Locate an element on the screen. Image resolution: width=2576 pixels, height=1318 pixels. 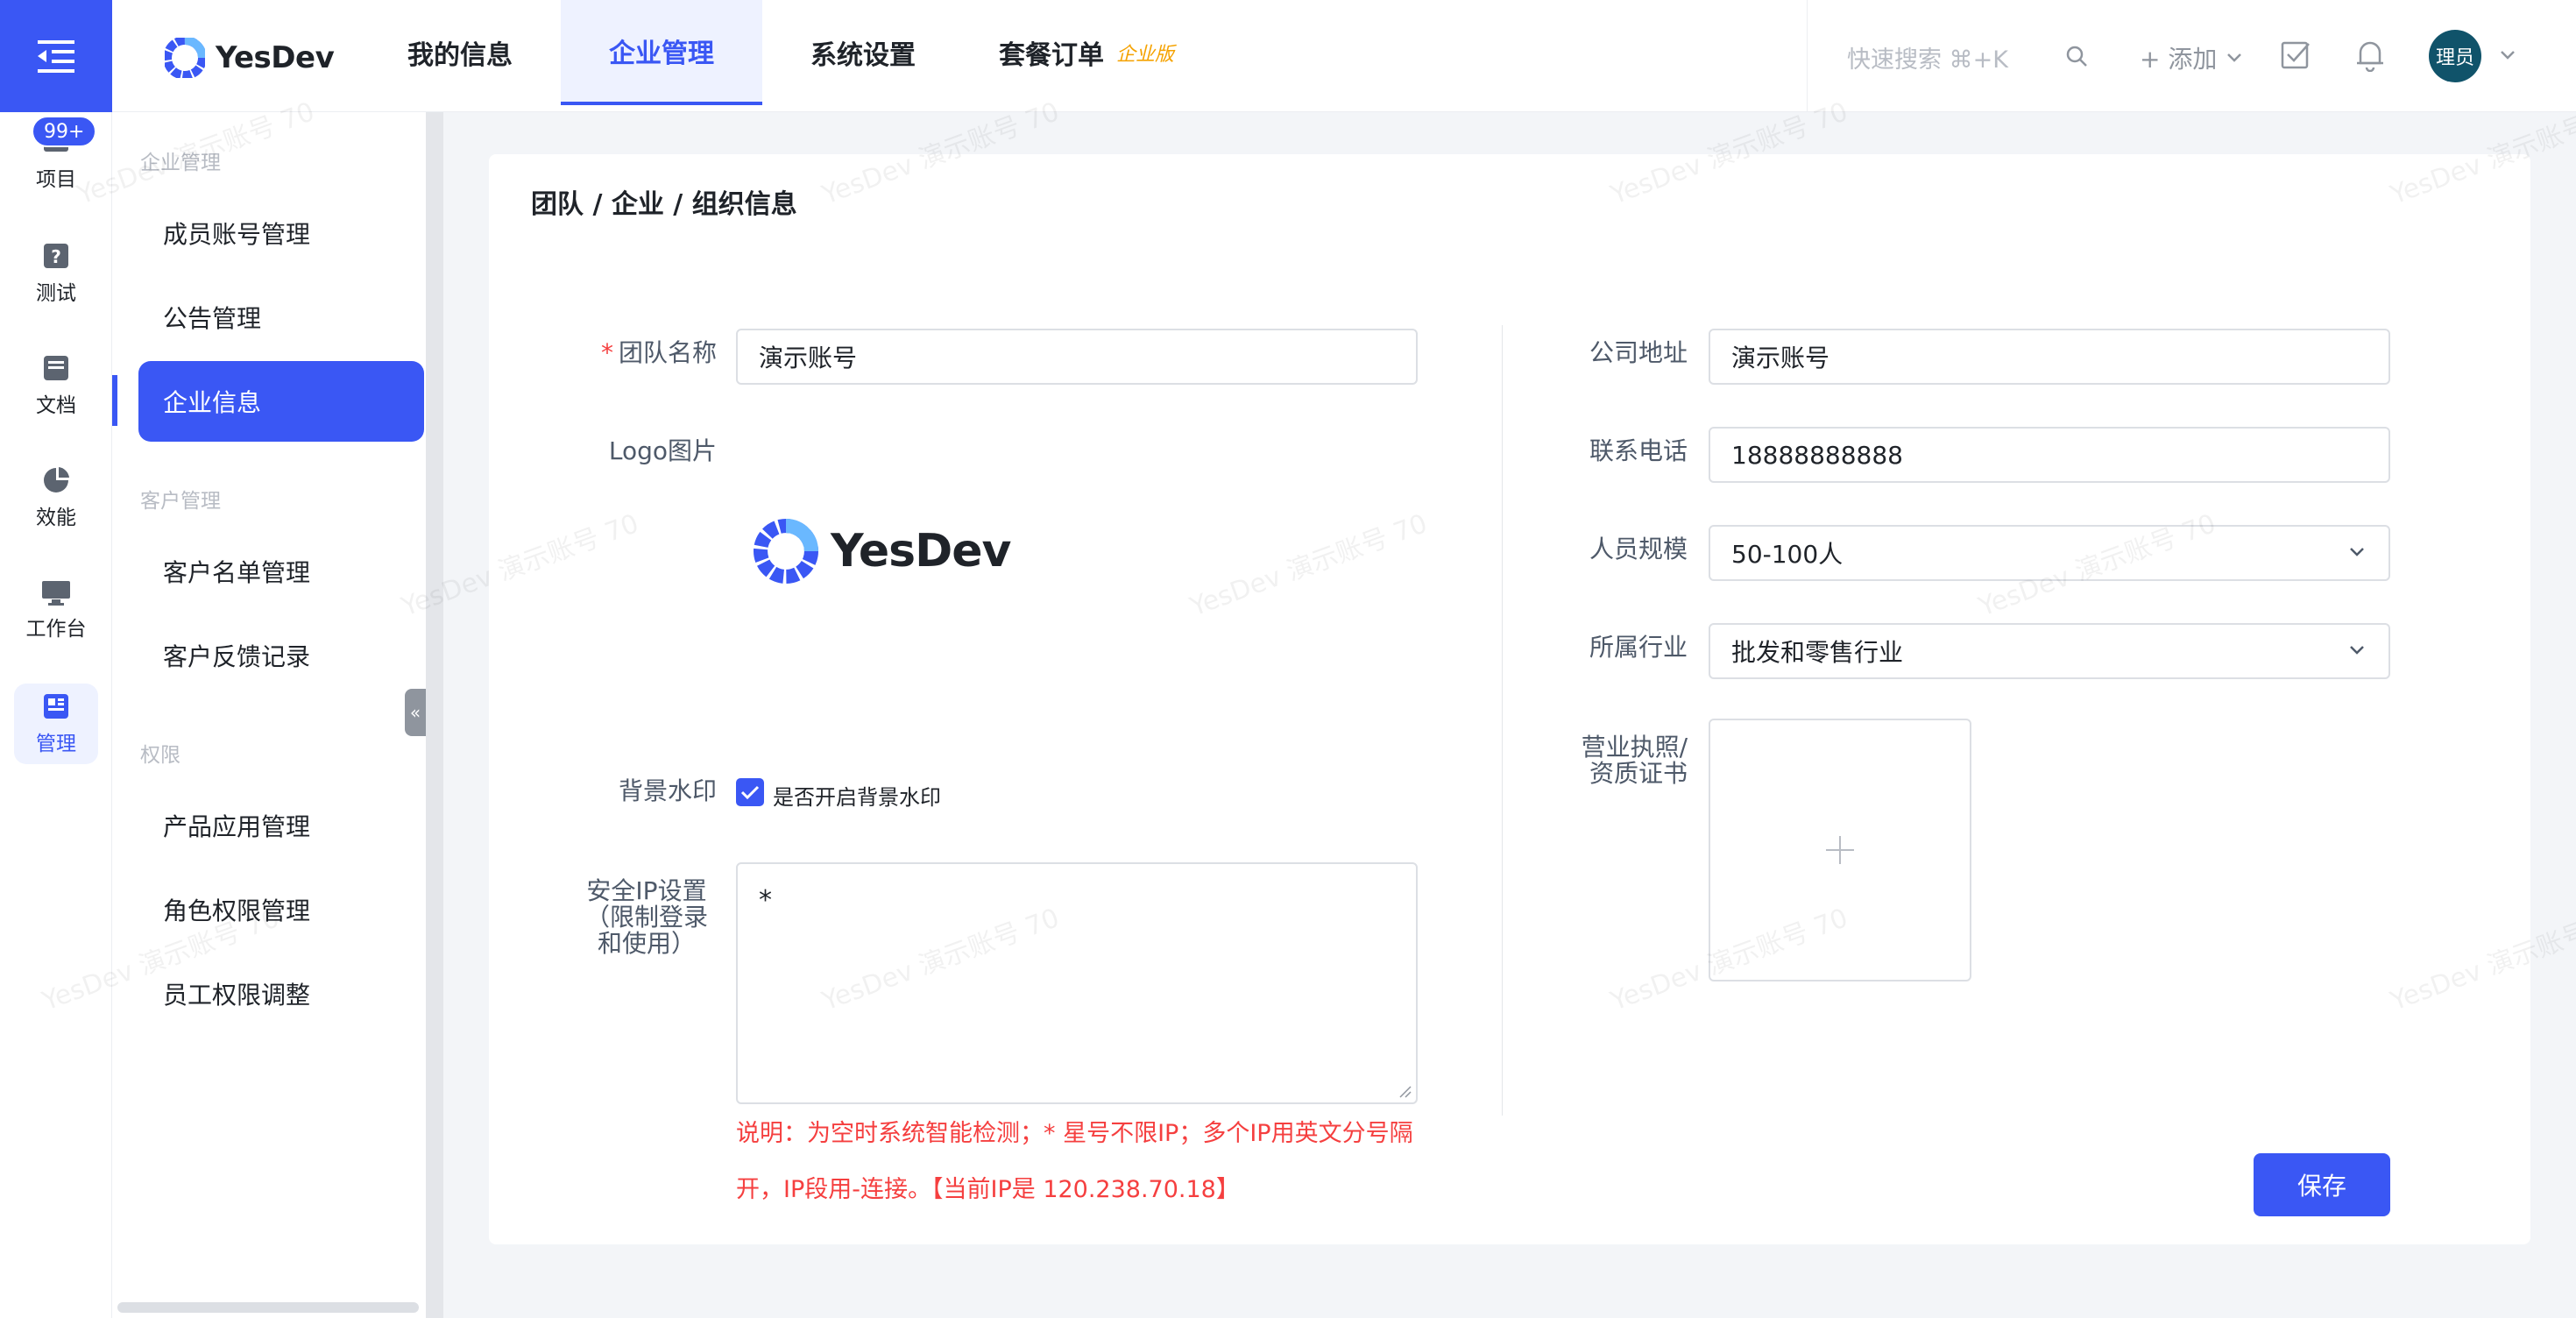
plus-icon is located at coordinates (1840, 850).